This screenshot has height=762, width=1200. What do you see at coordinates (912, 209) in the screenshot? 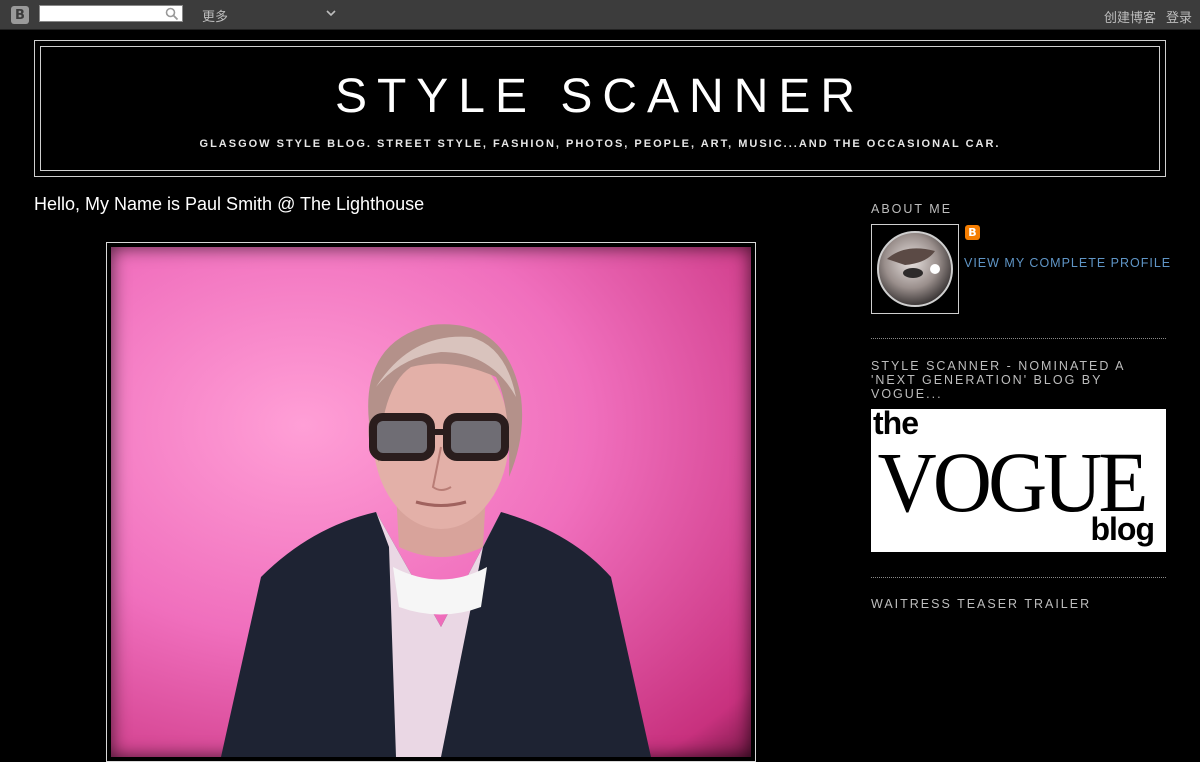
I see `about-me-heading: ABOUT ME` at bounding box center [912, 209].